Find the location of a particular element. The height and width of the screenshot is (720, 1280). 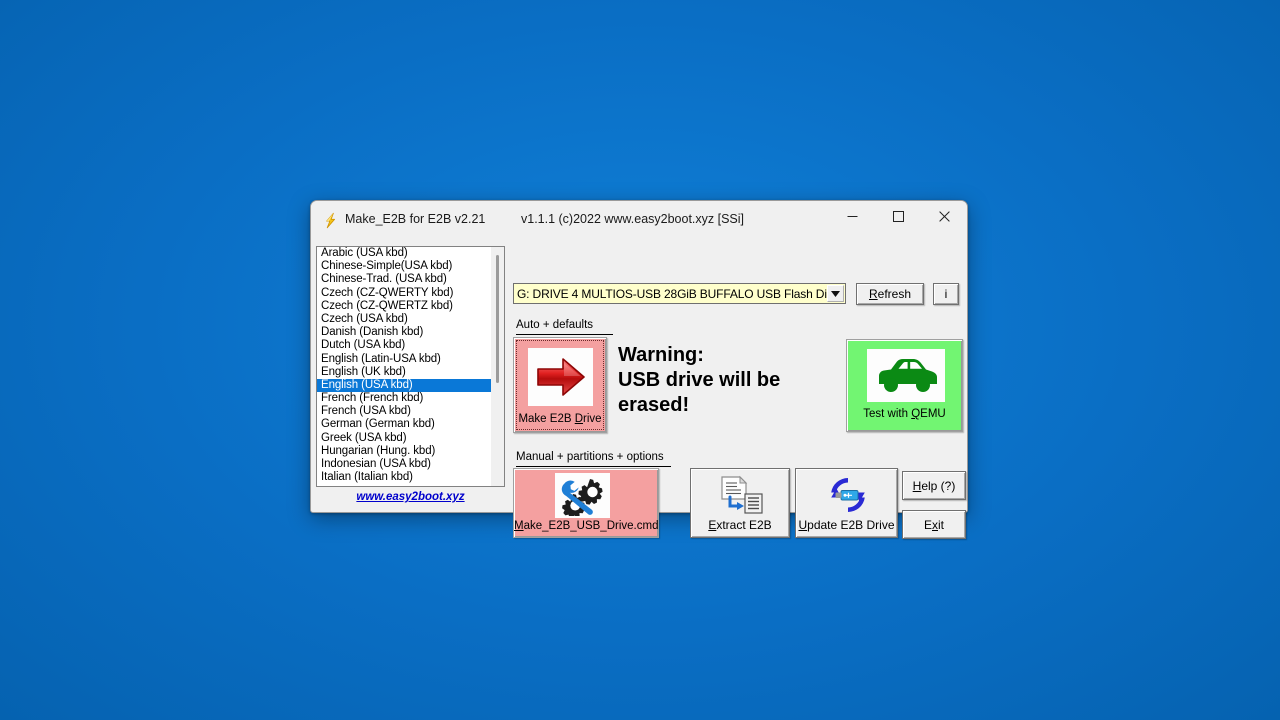

make-cmd-accel-char: M is located at coordinates (519, 526).